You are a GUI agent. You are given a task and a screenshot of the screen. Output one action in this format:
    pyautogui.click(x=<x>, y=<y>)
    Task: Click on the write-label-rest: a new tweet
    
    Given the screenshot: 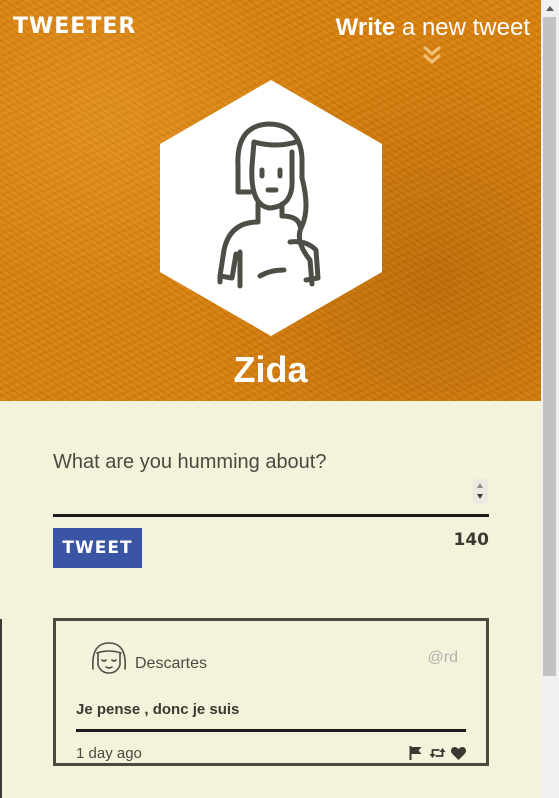 What is the action you would take?
    pyautogui.click(x=465, y=27)
    